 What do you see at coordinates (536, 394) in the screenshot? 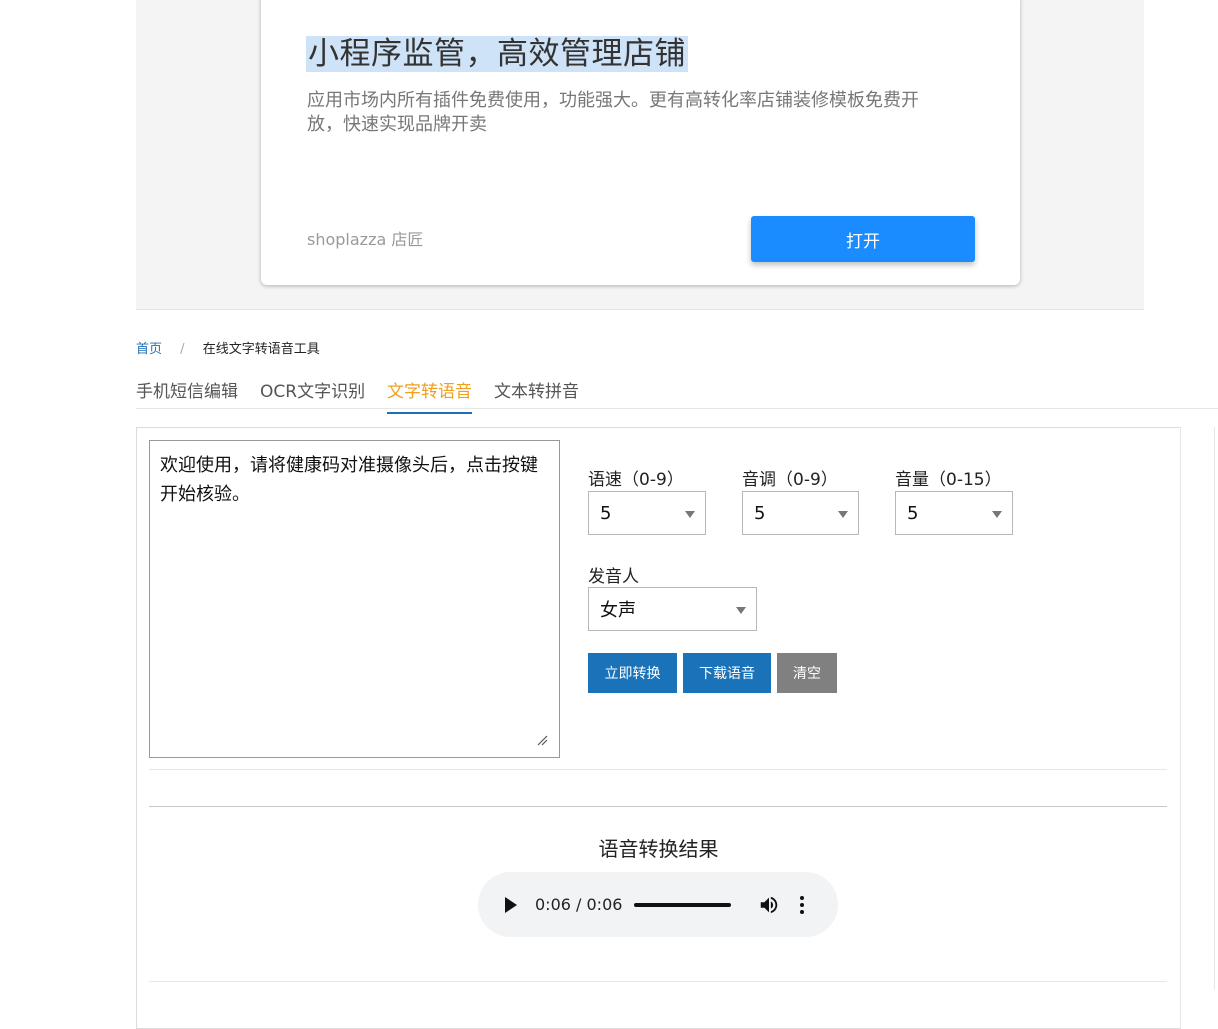
I see `tab-text-to-pinyin: 文本转拼音` at bounding box center [536, 394].